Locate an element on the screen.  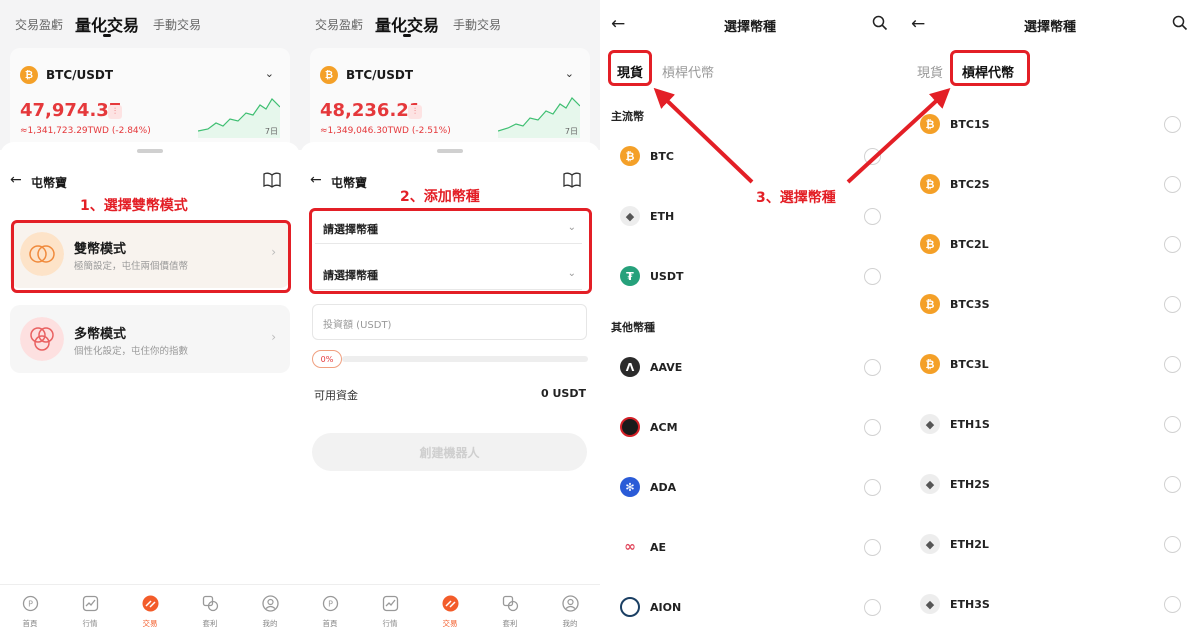
create-bot-button: 創建機器人 is located at coordinates (449, 452).